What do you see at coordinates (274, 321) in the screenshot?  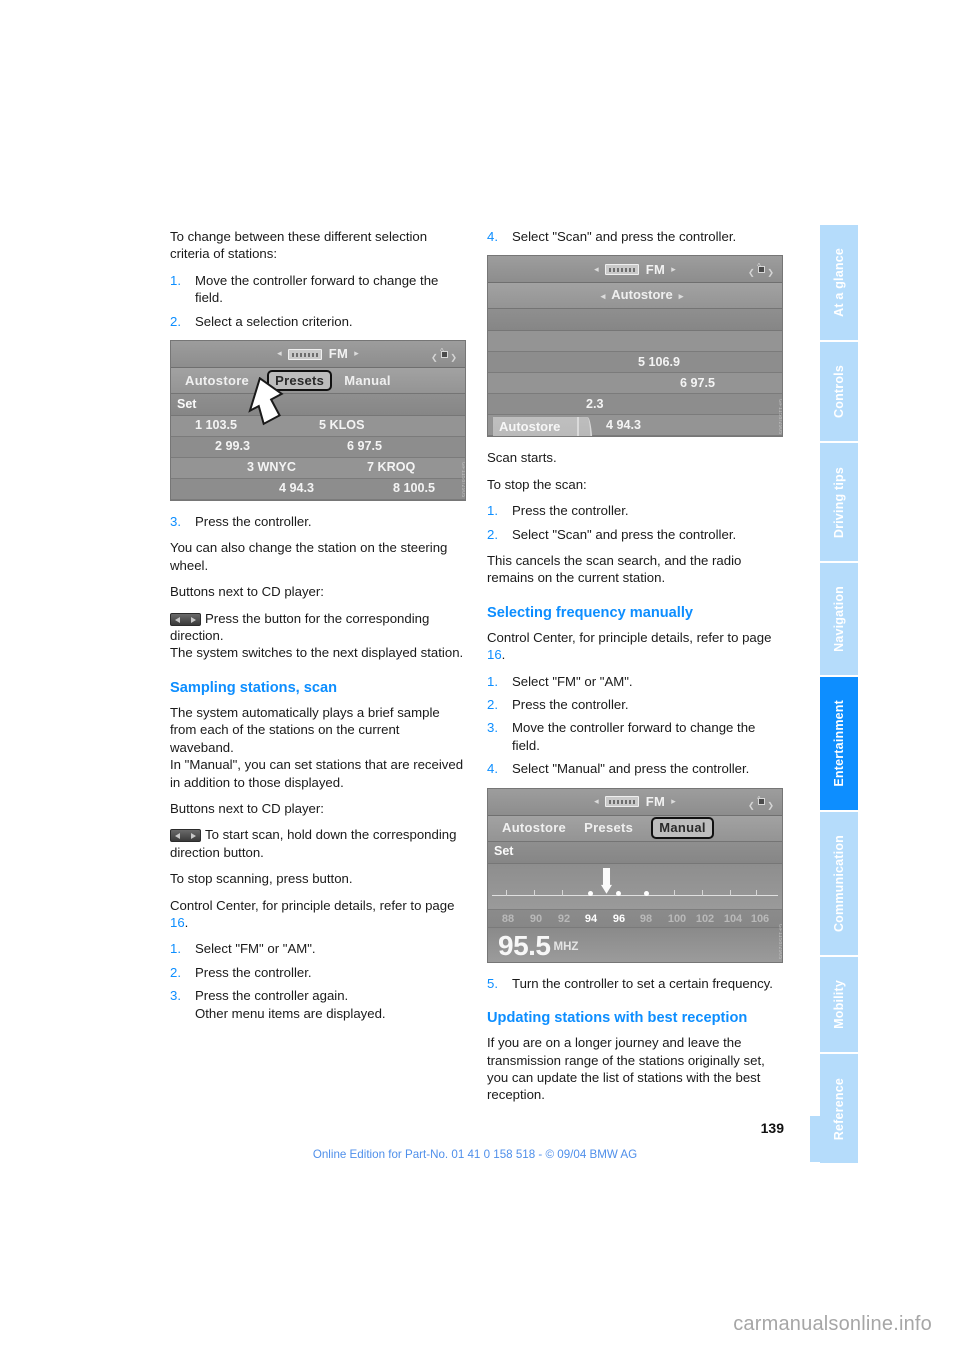 I see `step-text: Select a selection criterion.` at bounding box center [274, 321].